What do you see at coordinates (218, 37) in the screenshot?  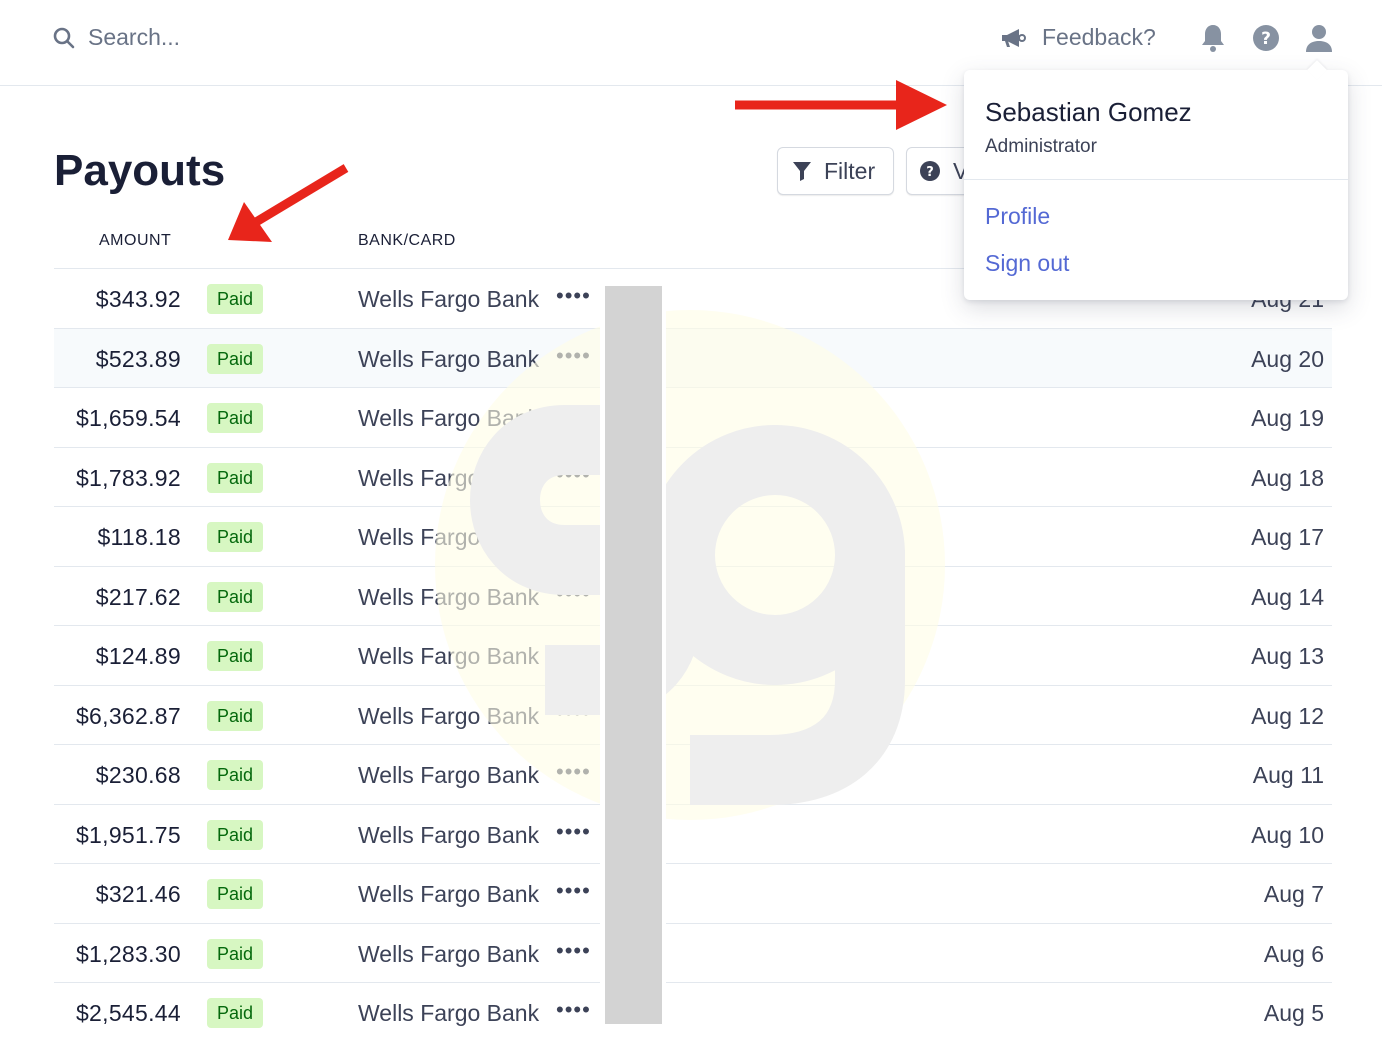 I see `search-input` at bounding box center [218, 37].